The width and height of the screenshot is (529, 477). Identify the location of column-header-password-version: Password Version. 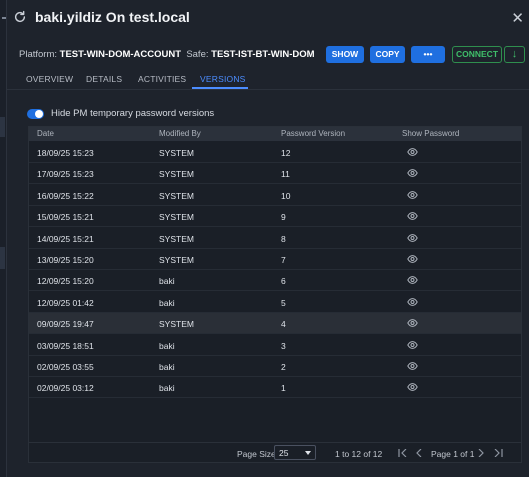
(313, 133).